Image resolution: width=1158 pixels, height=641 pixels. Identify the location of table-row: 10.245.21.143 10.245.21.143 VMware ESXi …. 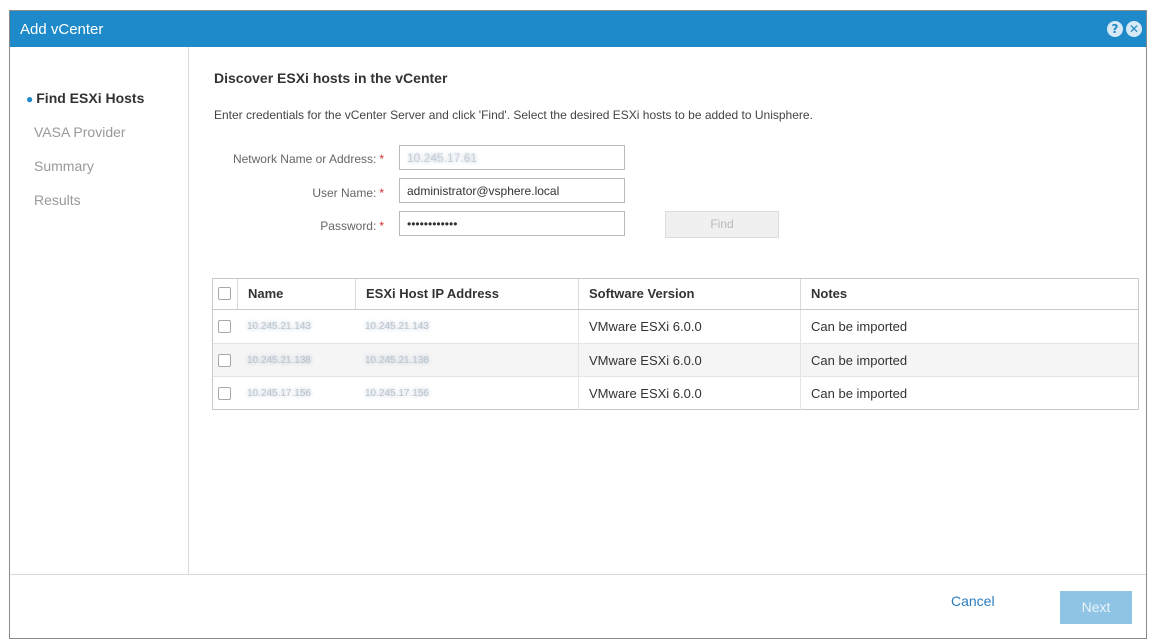
(675, 326).